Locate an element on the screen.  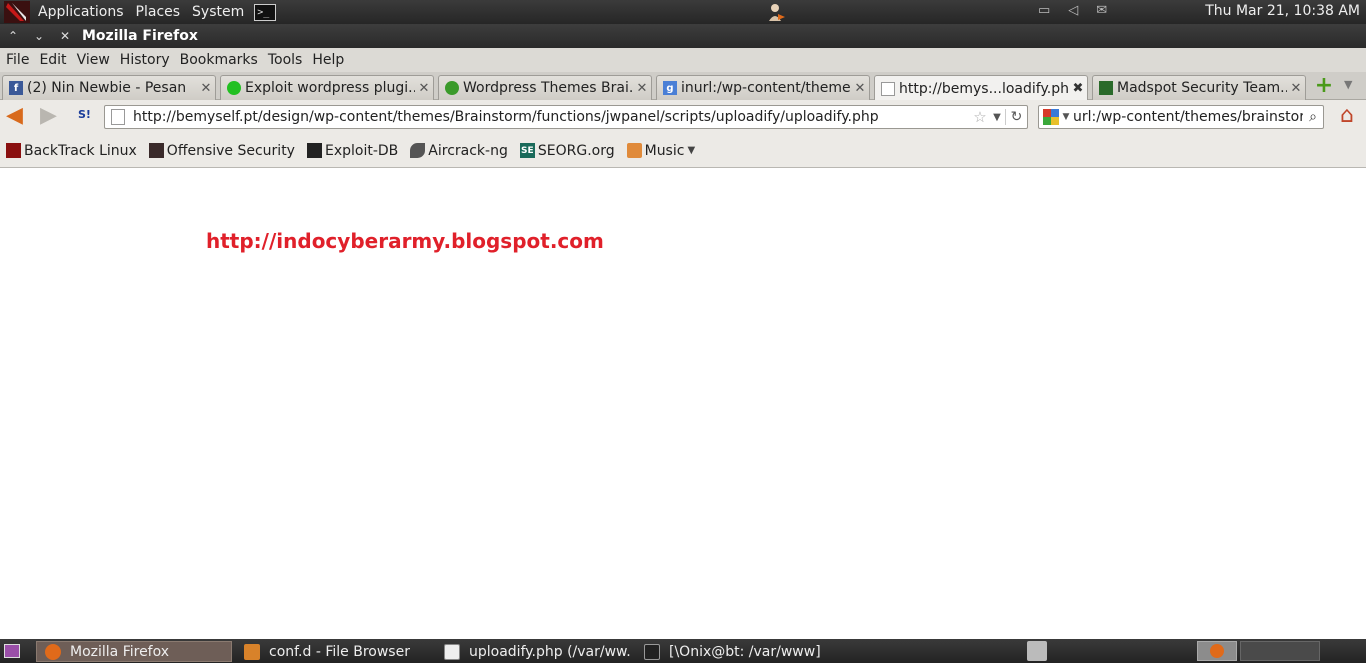
tab-exploit-wordpress: Exploit wordpress plugi... ✕ is located at coordinates (327, 87).